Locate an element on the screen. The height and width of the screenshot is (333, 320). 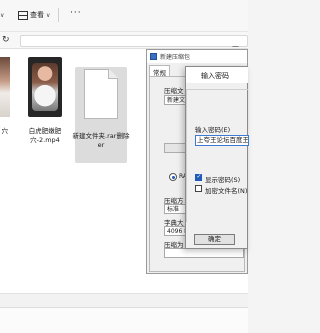
view-button: 查看 ∨ is located at coordinates (34, 15).